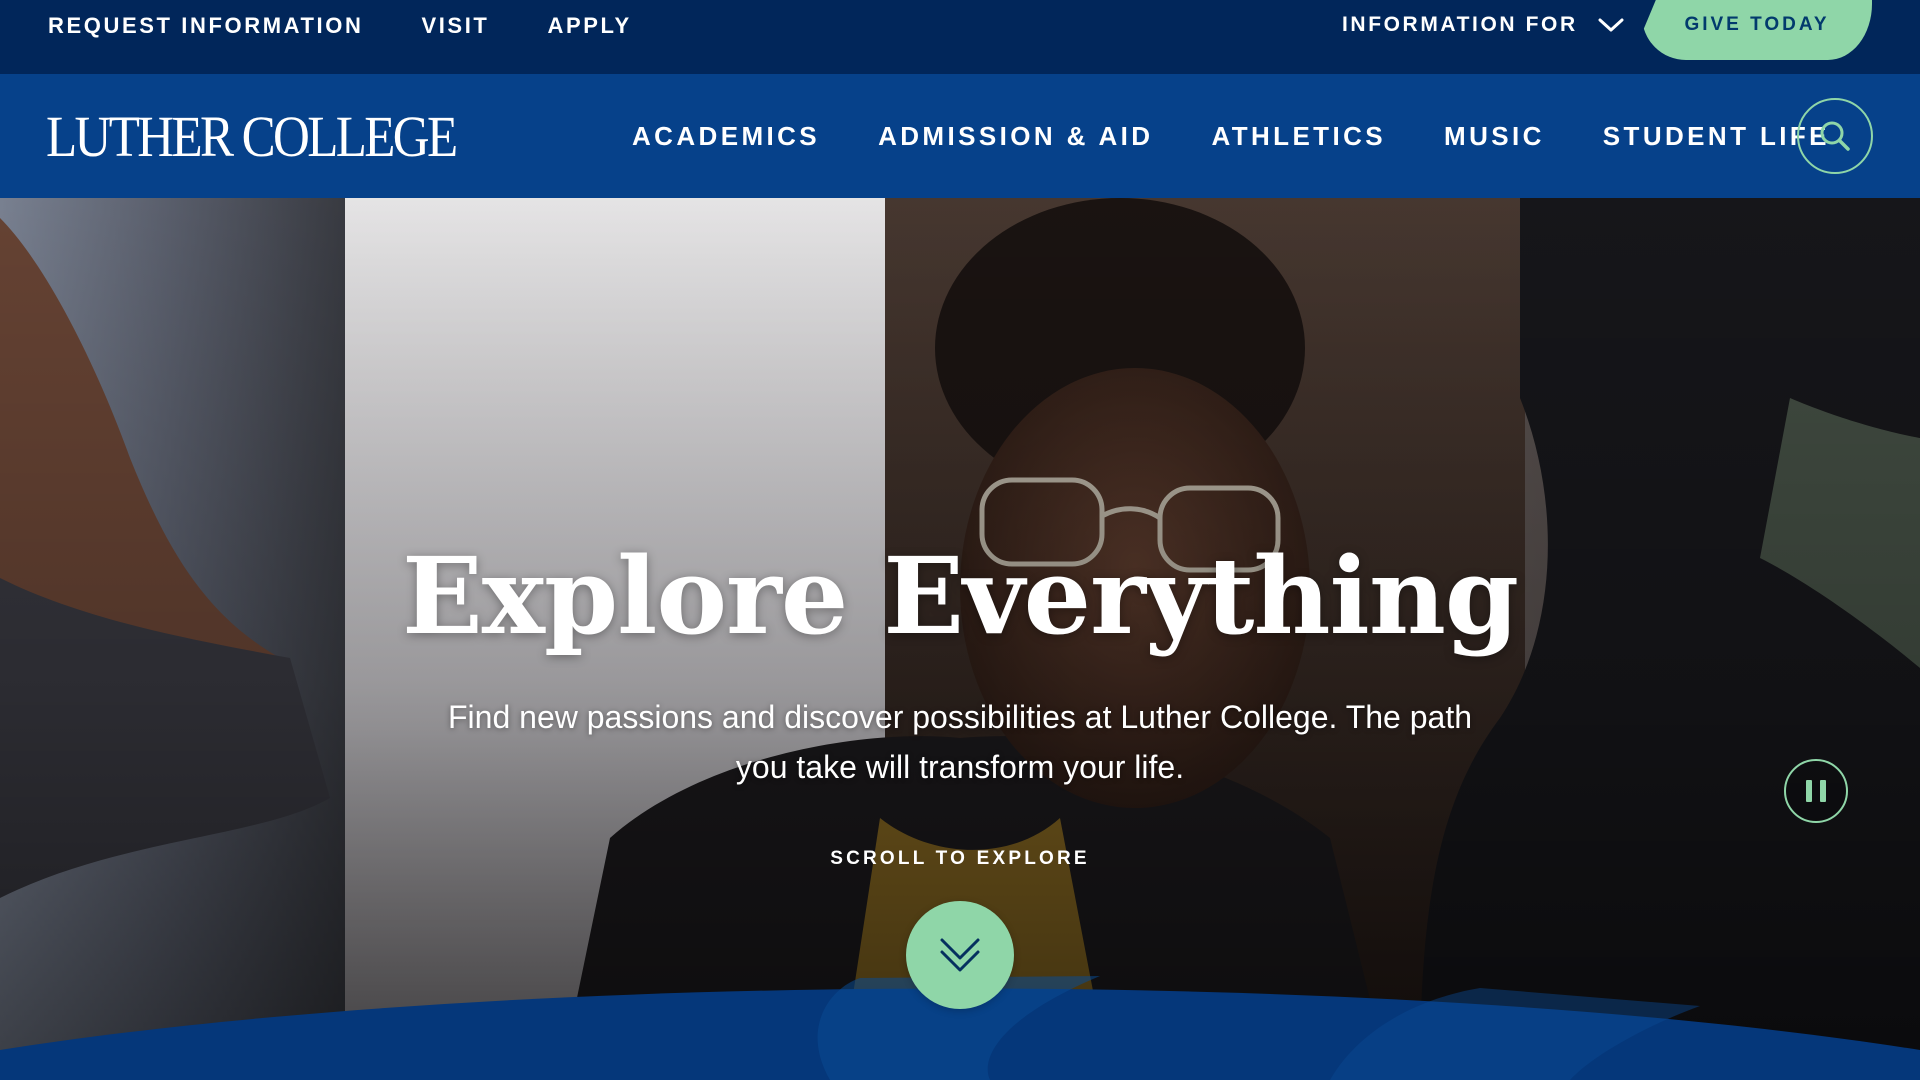  I want to click on information-for-label: INFORMATION FOR, so click(1460, 24).